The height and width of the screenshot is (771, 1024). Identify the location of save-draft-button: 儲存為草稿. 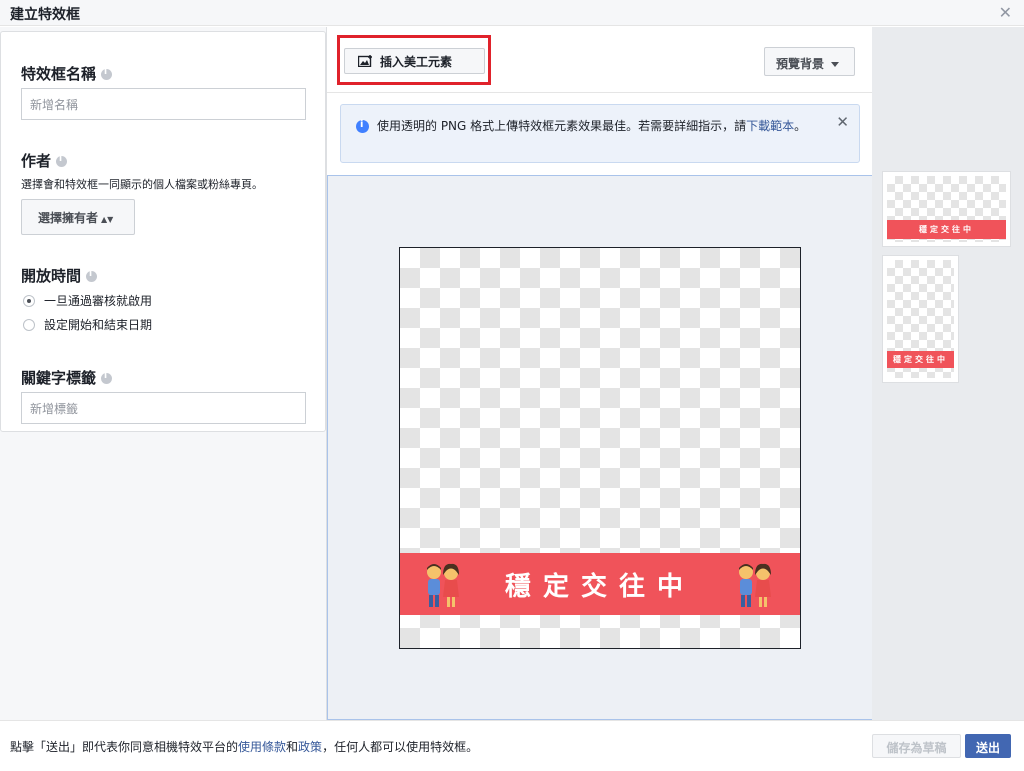
(916, 746).